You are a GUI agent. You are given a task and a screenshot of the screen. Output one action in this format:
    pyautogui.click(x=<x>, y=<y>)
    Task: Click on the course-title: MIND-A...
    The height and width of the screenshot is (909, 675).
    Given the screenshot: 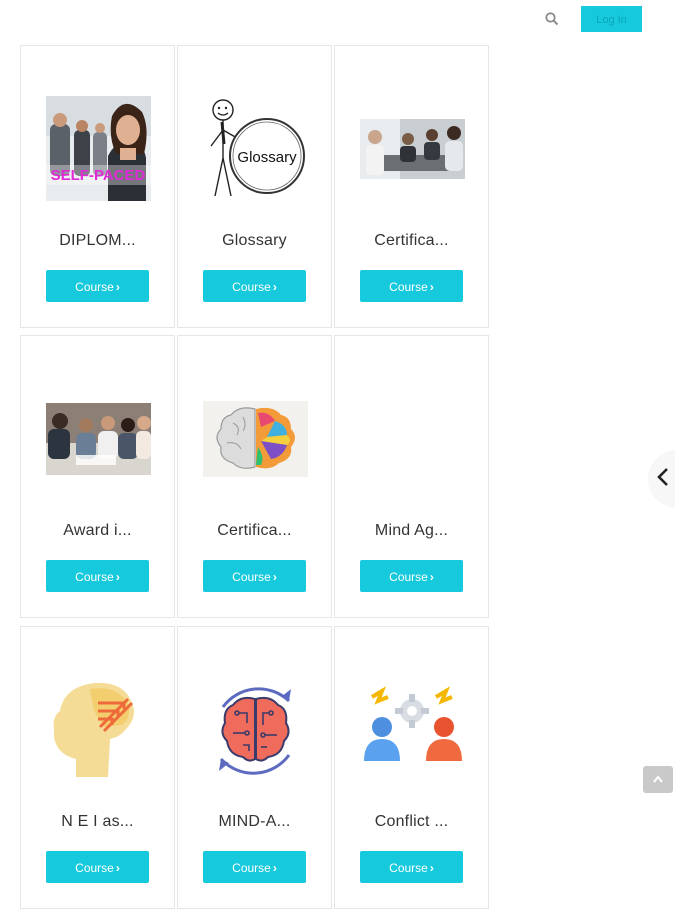 What is the action you would take?
    pyautogui.click(x=254, y=822)
    